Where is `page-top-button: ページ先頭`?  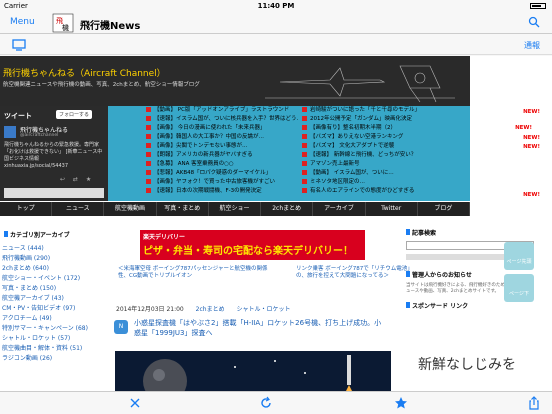
page-top-button: ページ先頭 is located at coordinates (519, 256).